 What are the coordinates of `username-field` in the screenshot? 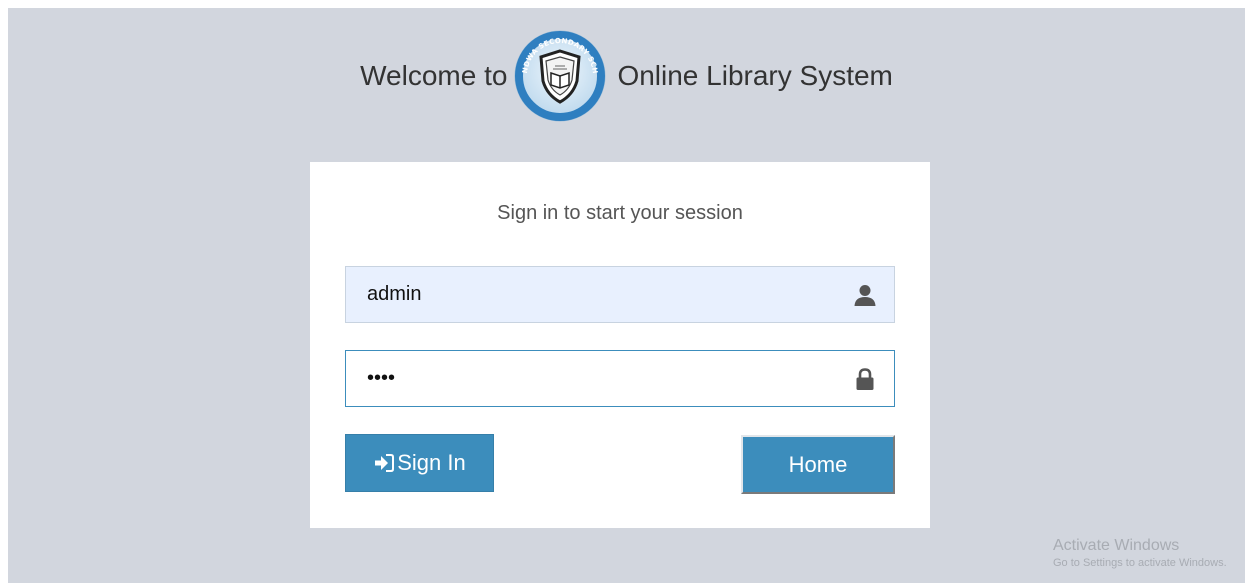 It's located at (620, 294).